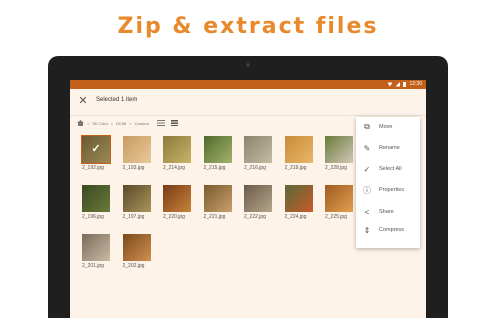 The height and width of the screenshot is (318, 496). Describe the element at coordinates (392, 230) in the screenshot. I see `menu-item-label: Compress` at that location.